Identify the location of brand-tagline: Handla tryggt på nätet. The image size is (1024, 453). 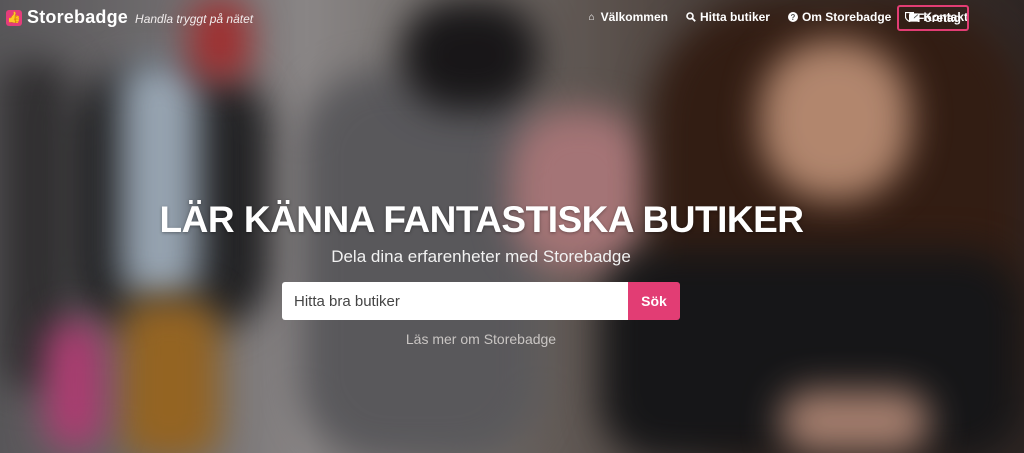
(194, 18).